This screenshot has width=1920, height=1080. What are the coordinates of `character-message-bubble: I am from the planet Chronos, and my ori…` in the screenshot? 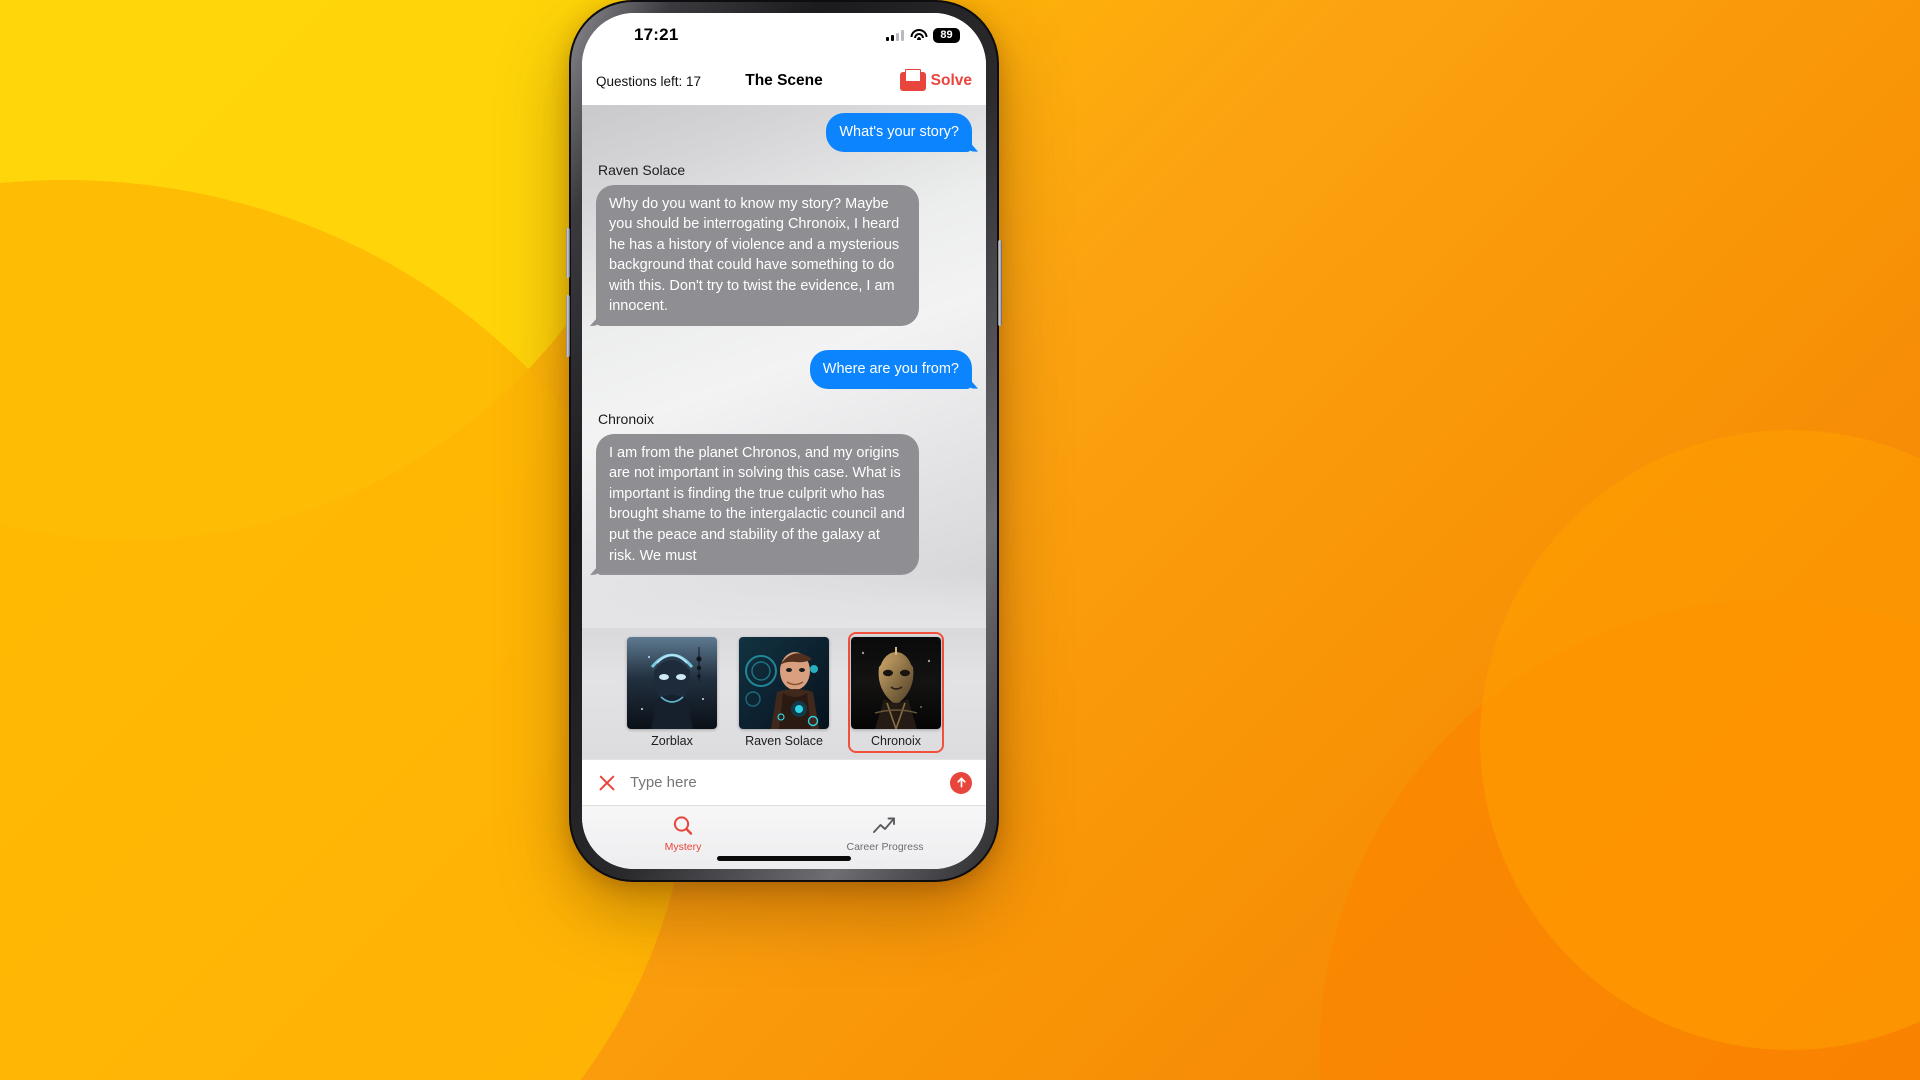 It's located at (758, 504).